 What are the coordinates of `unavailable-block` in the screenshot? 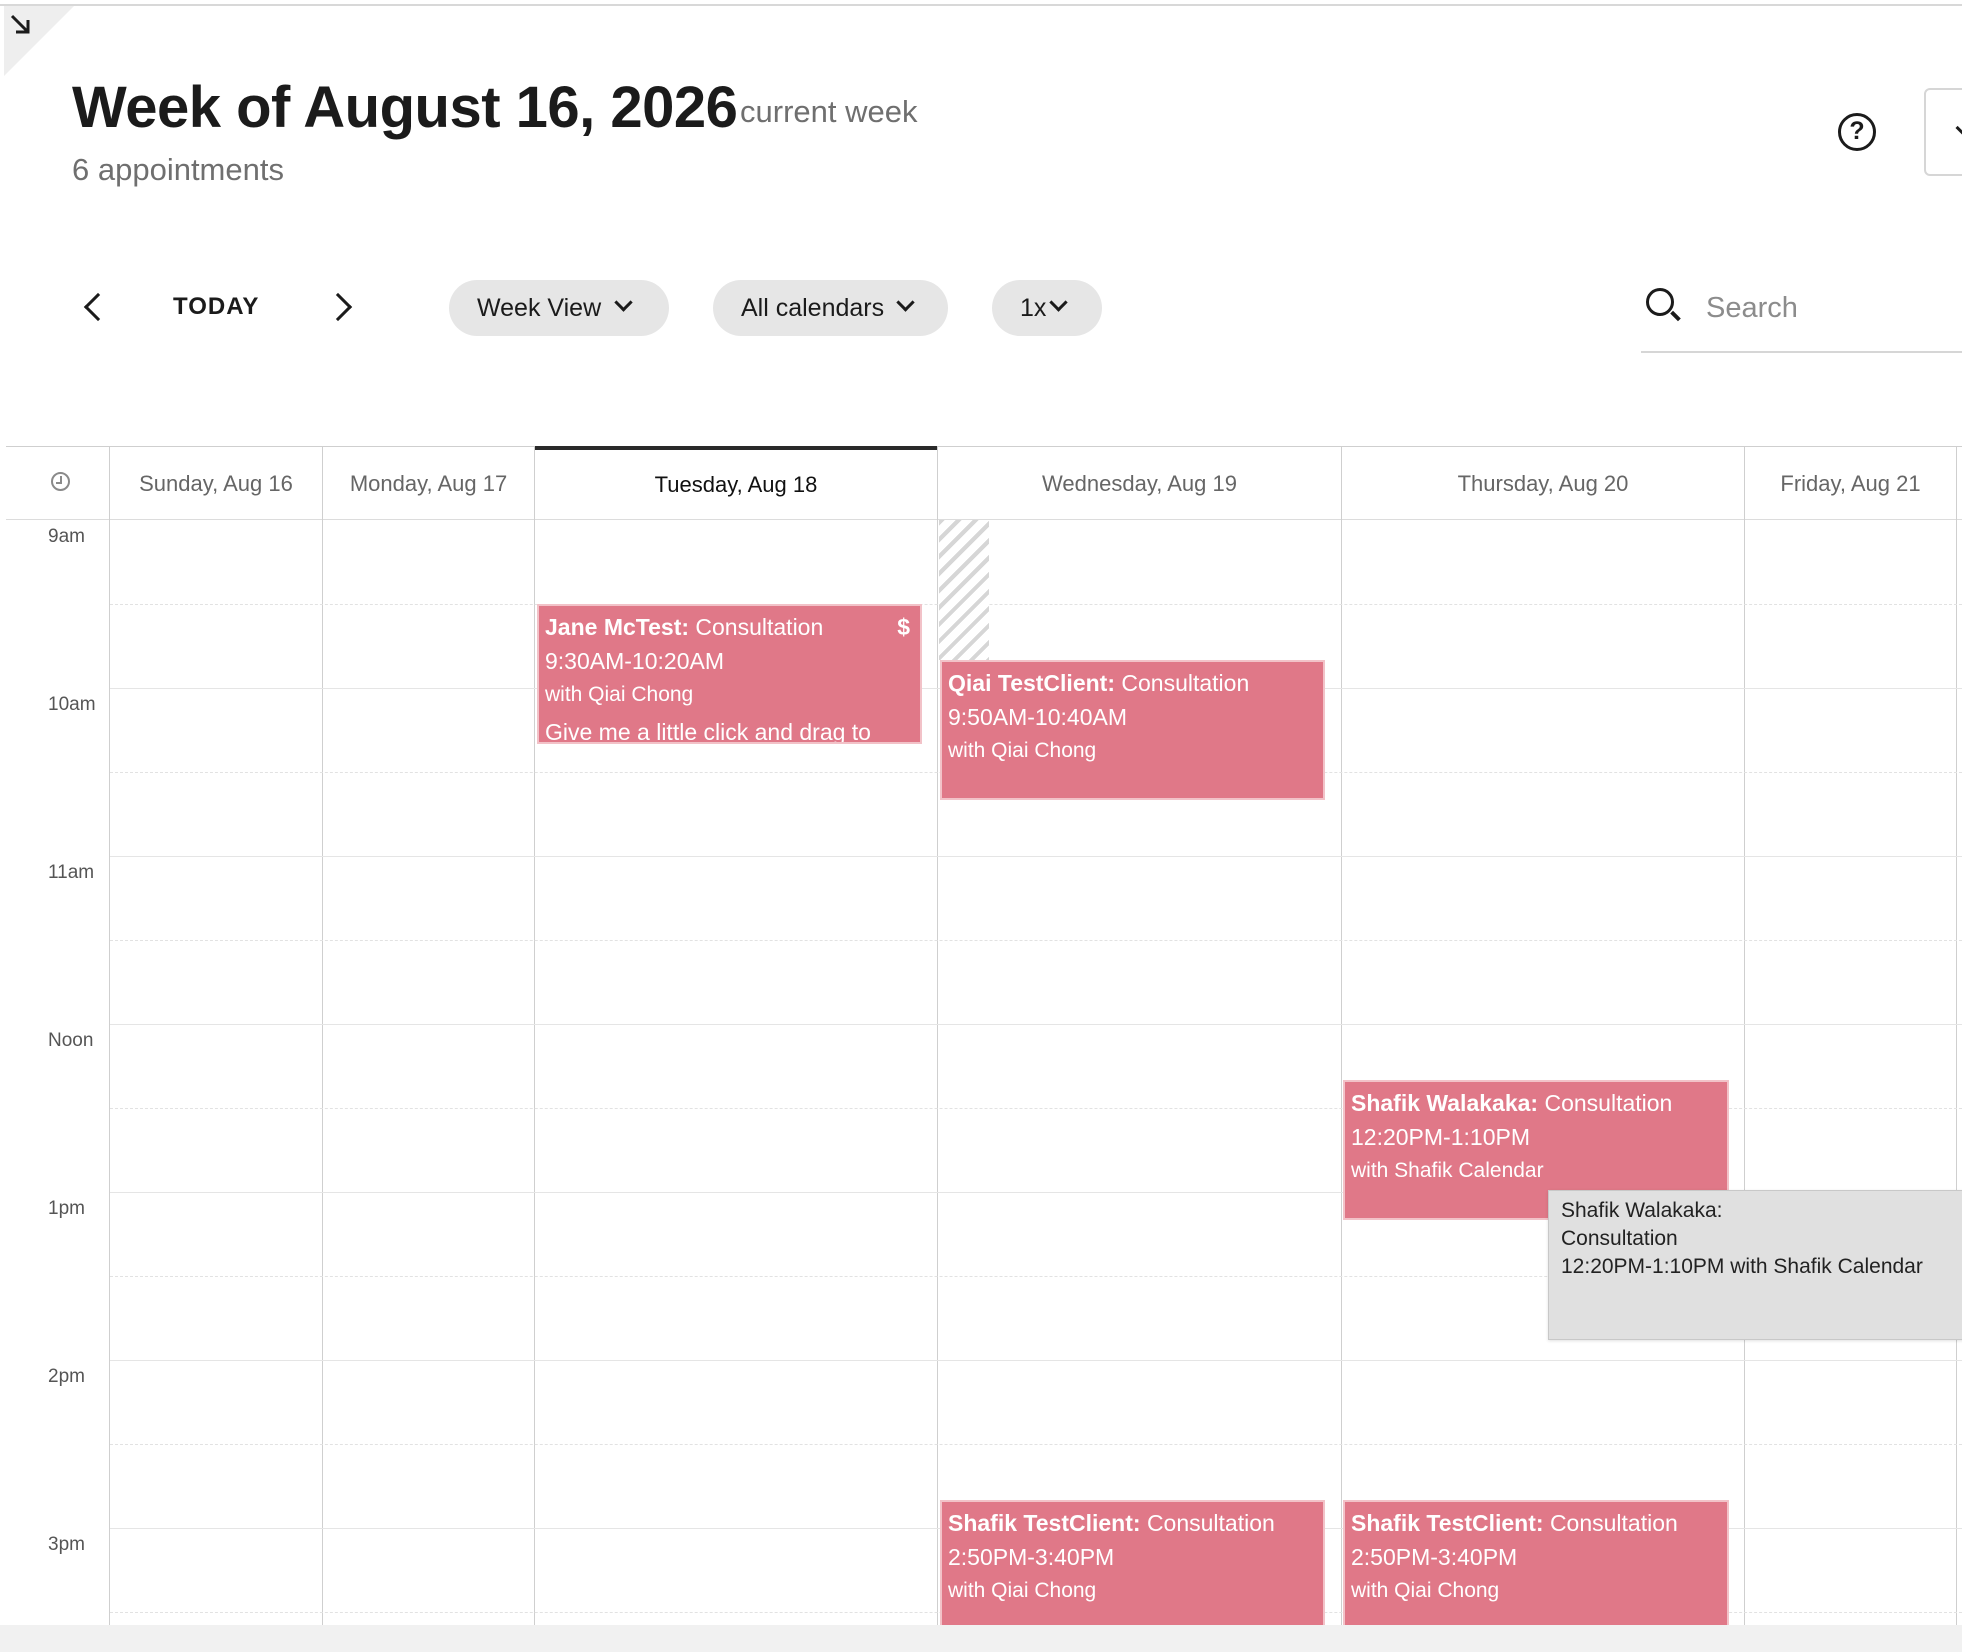 It's located at (964, 590).